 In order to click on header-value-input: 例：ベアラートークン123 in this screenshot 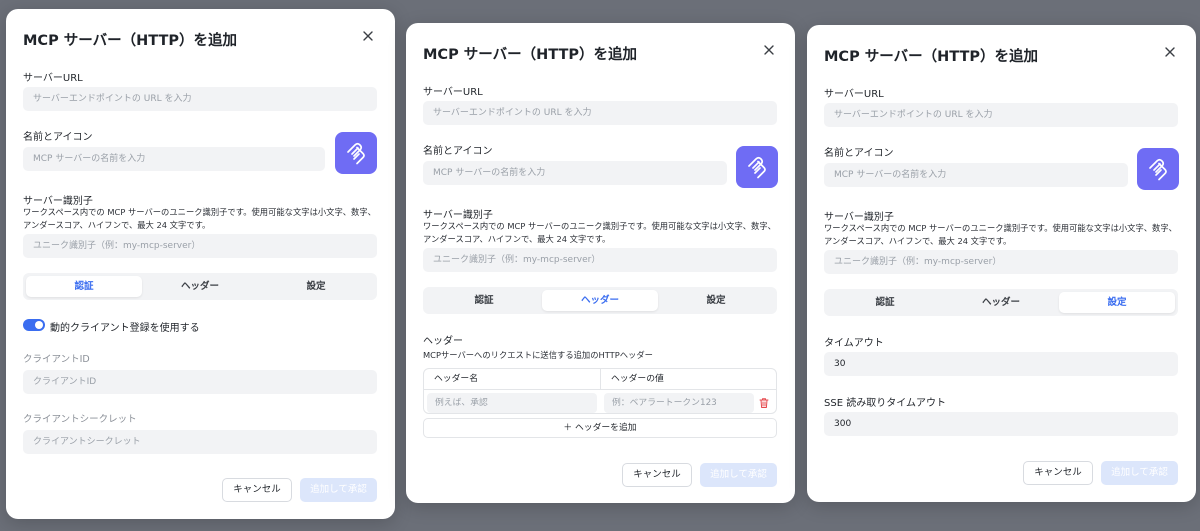, I will do `click(679, 403)`.